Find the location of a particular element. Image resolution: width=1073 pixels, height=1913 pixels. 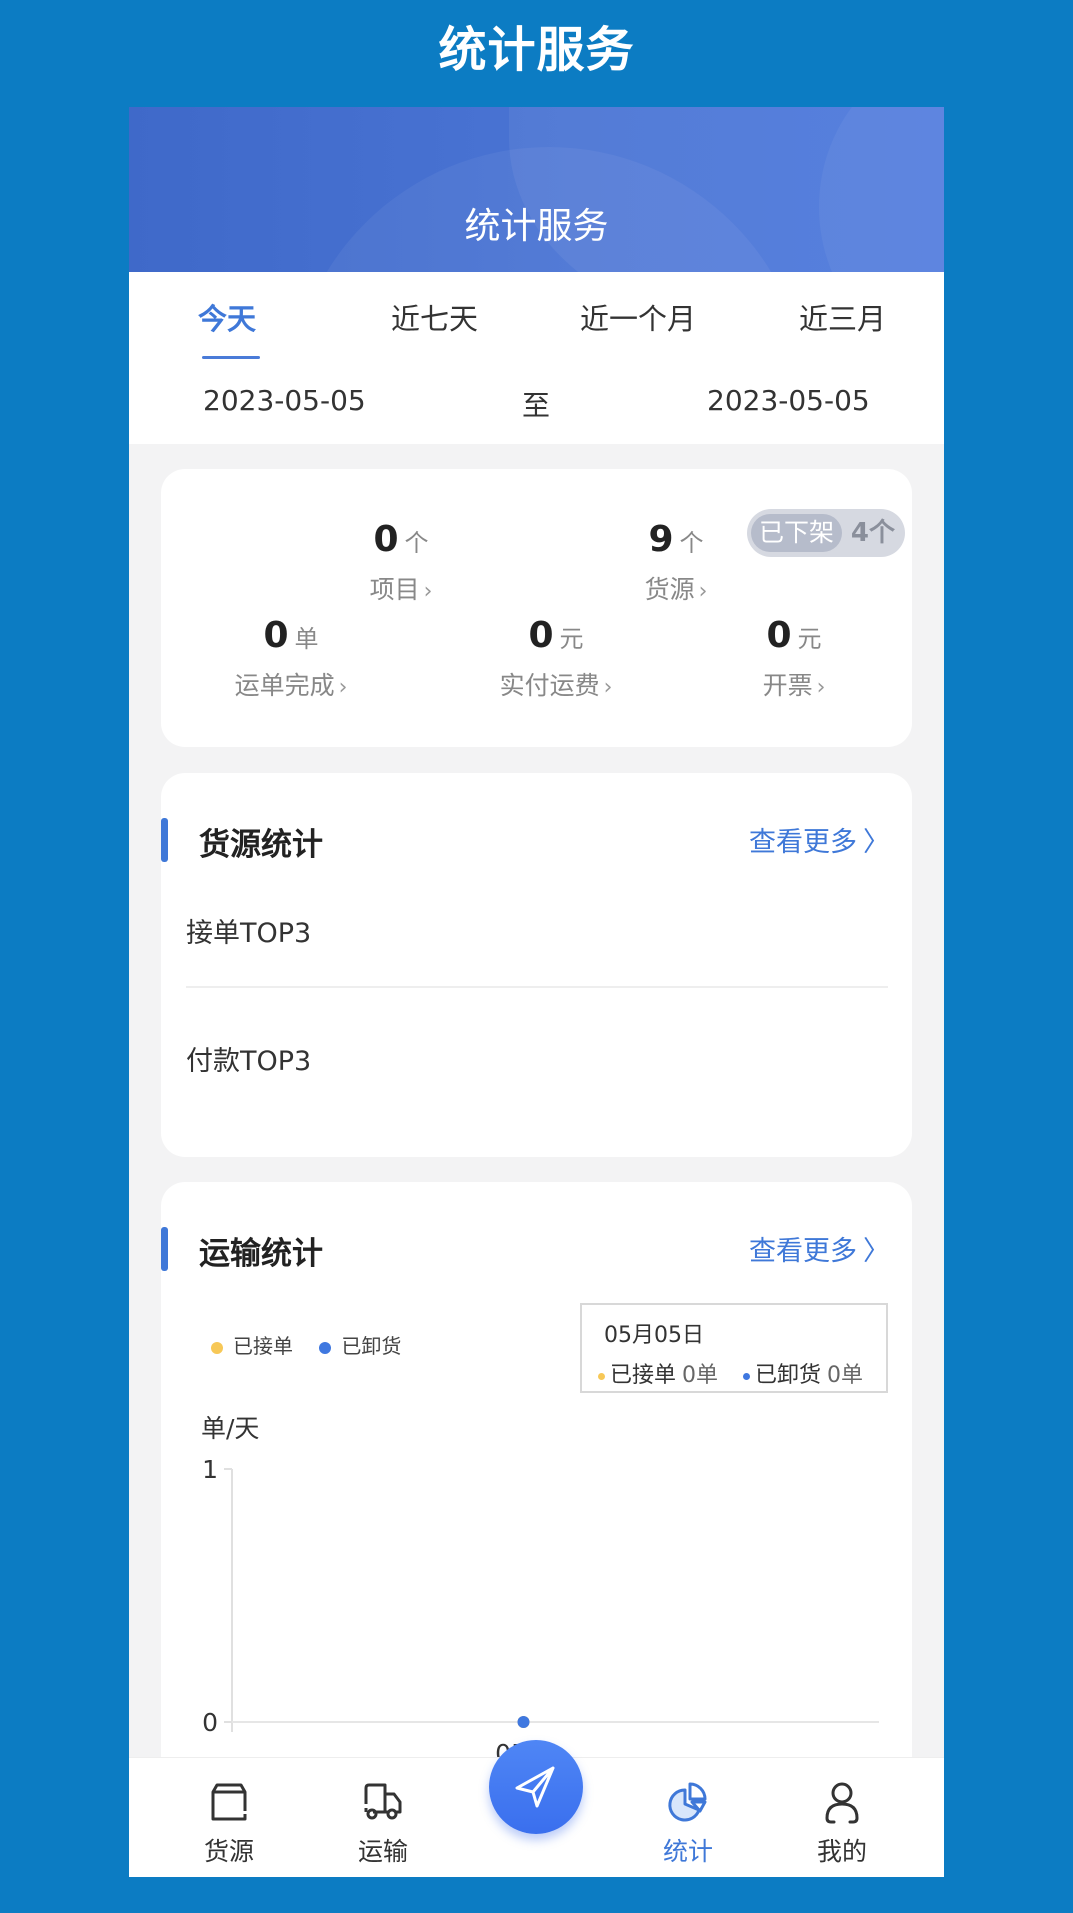

tab-goods: 货源 is located at coordinates (229, 1823).